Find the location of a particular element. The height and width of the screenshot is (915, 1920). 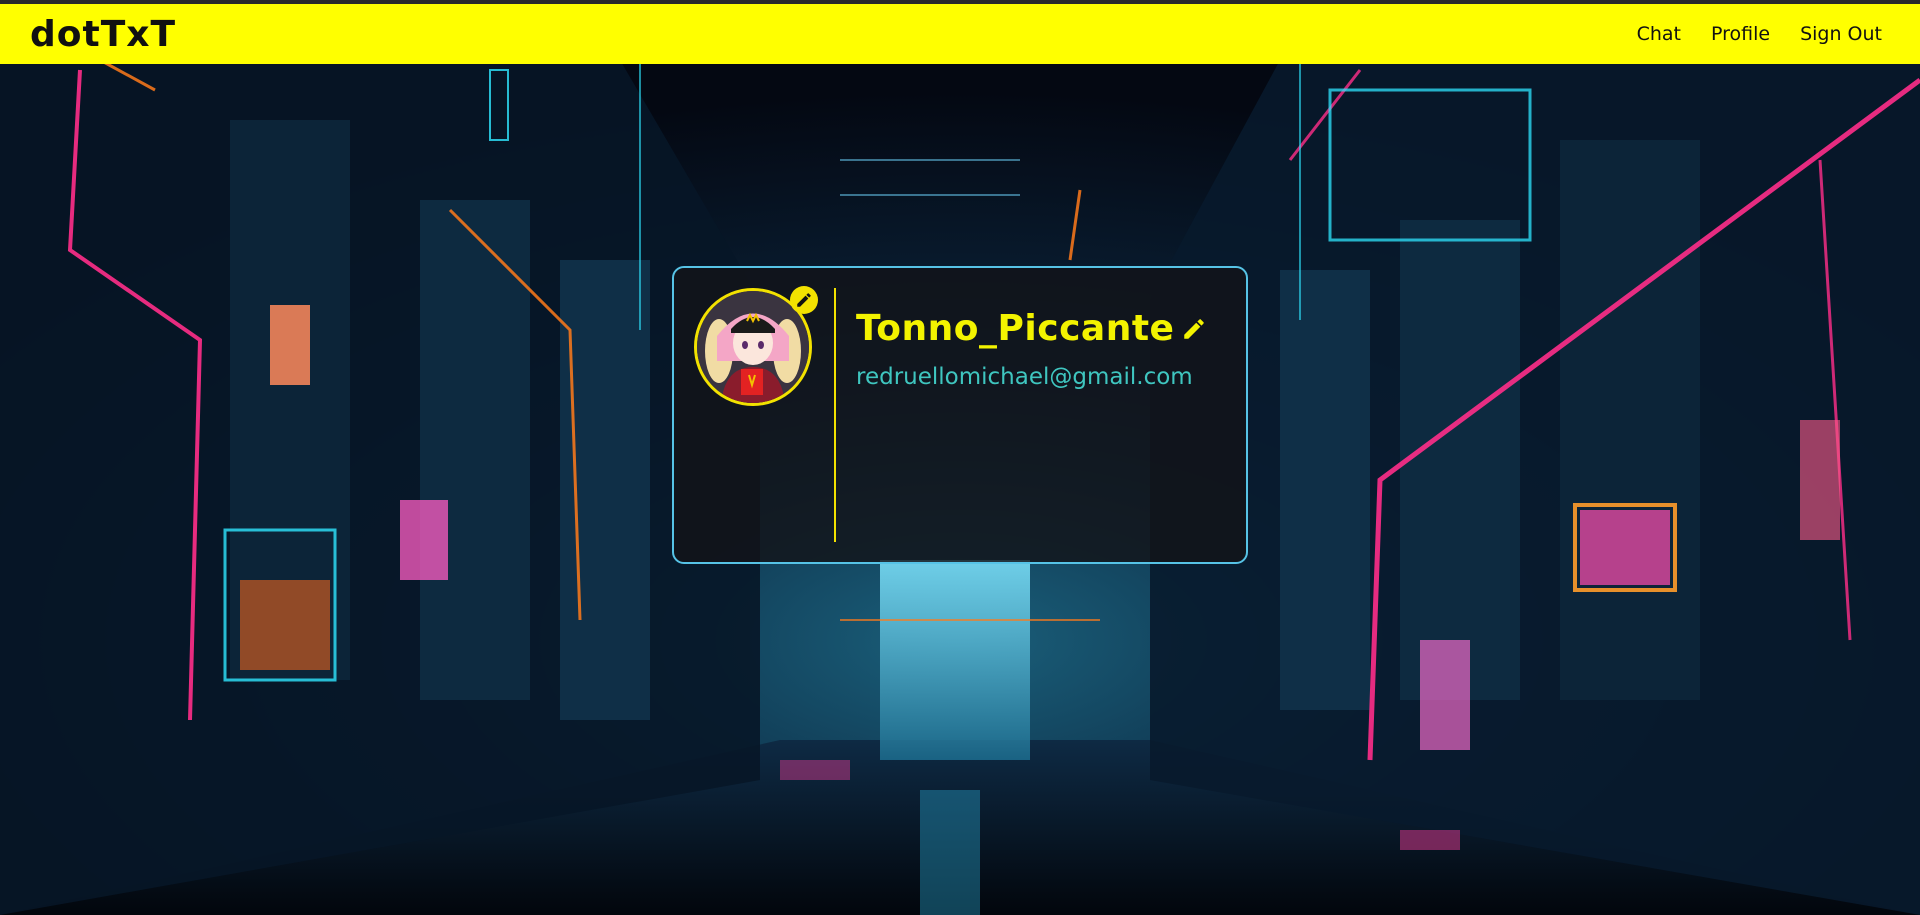

top-bar: dotTxT Chat Profile Sign Out is located at coordinates (960, 32).